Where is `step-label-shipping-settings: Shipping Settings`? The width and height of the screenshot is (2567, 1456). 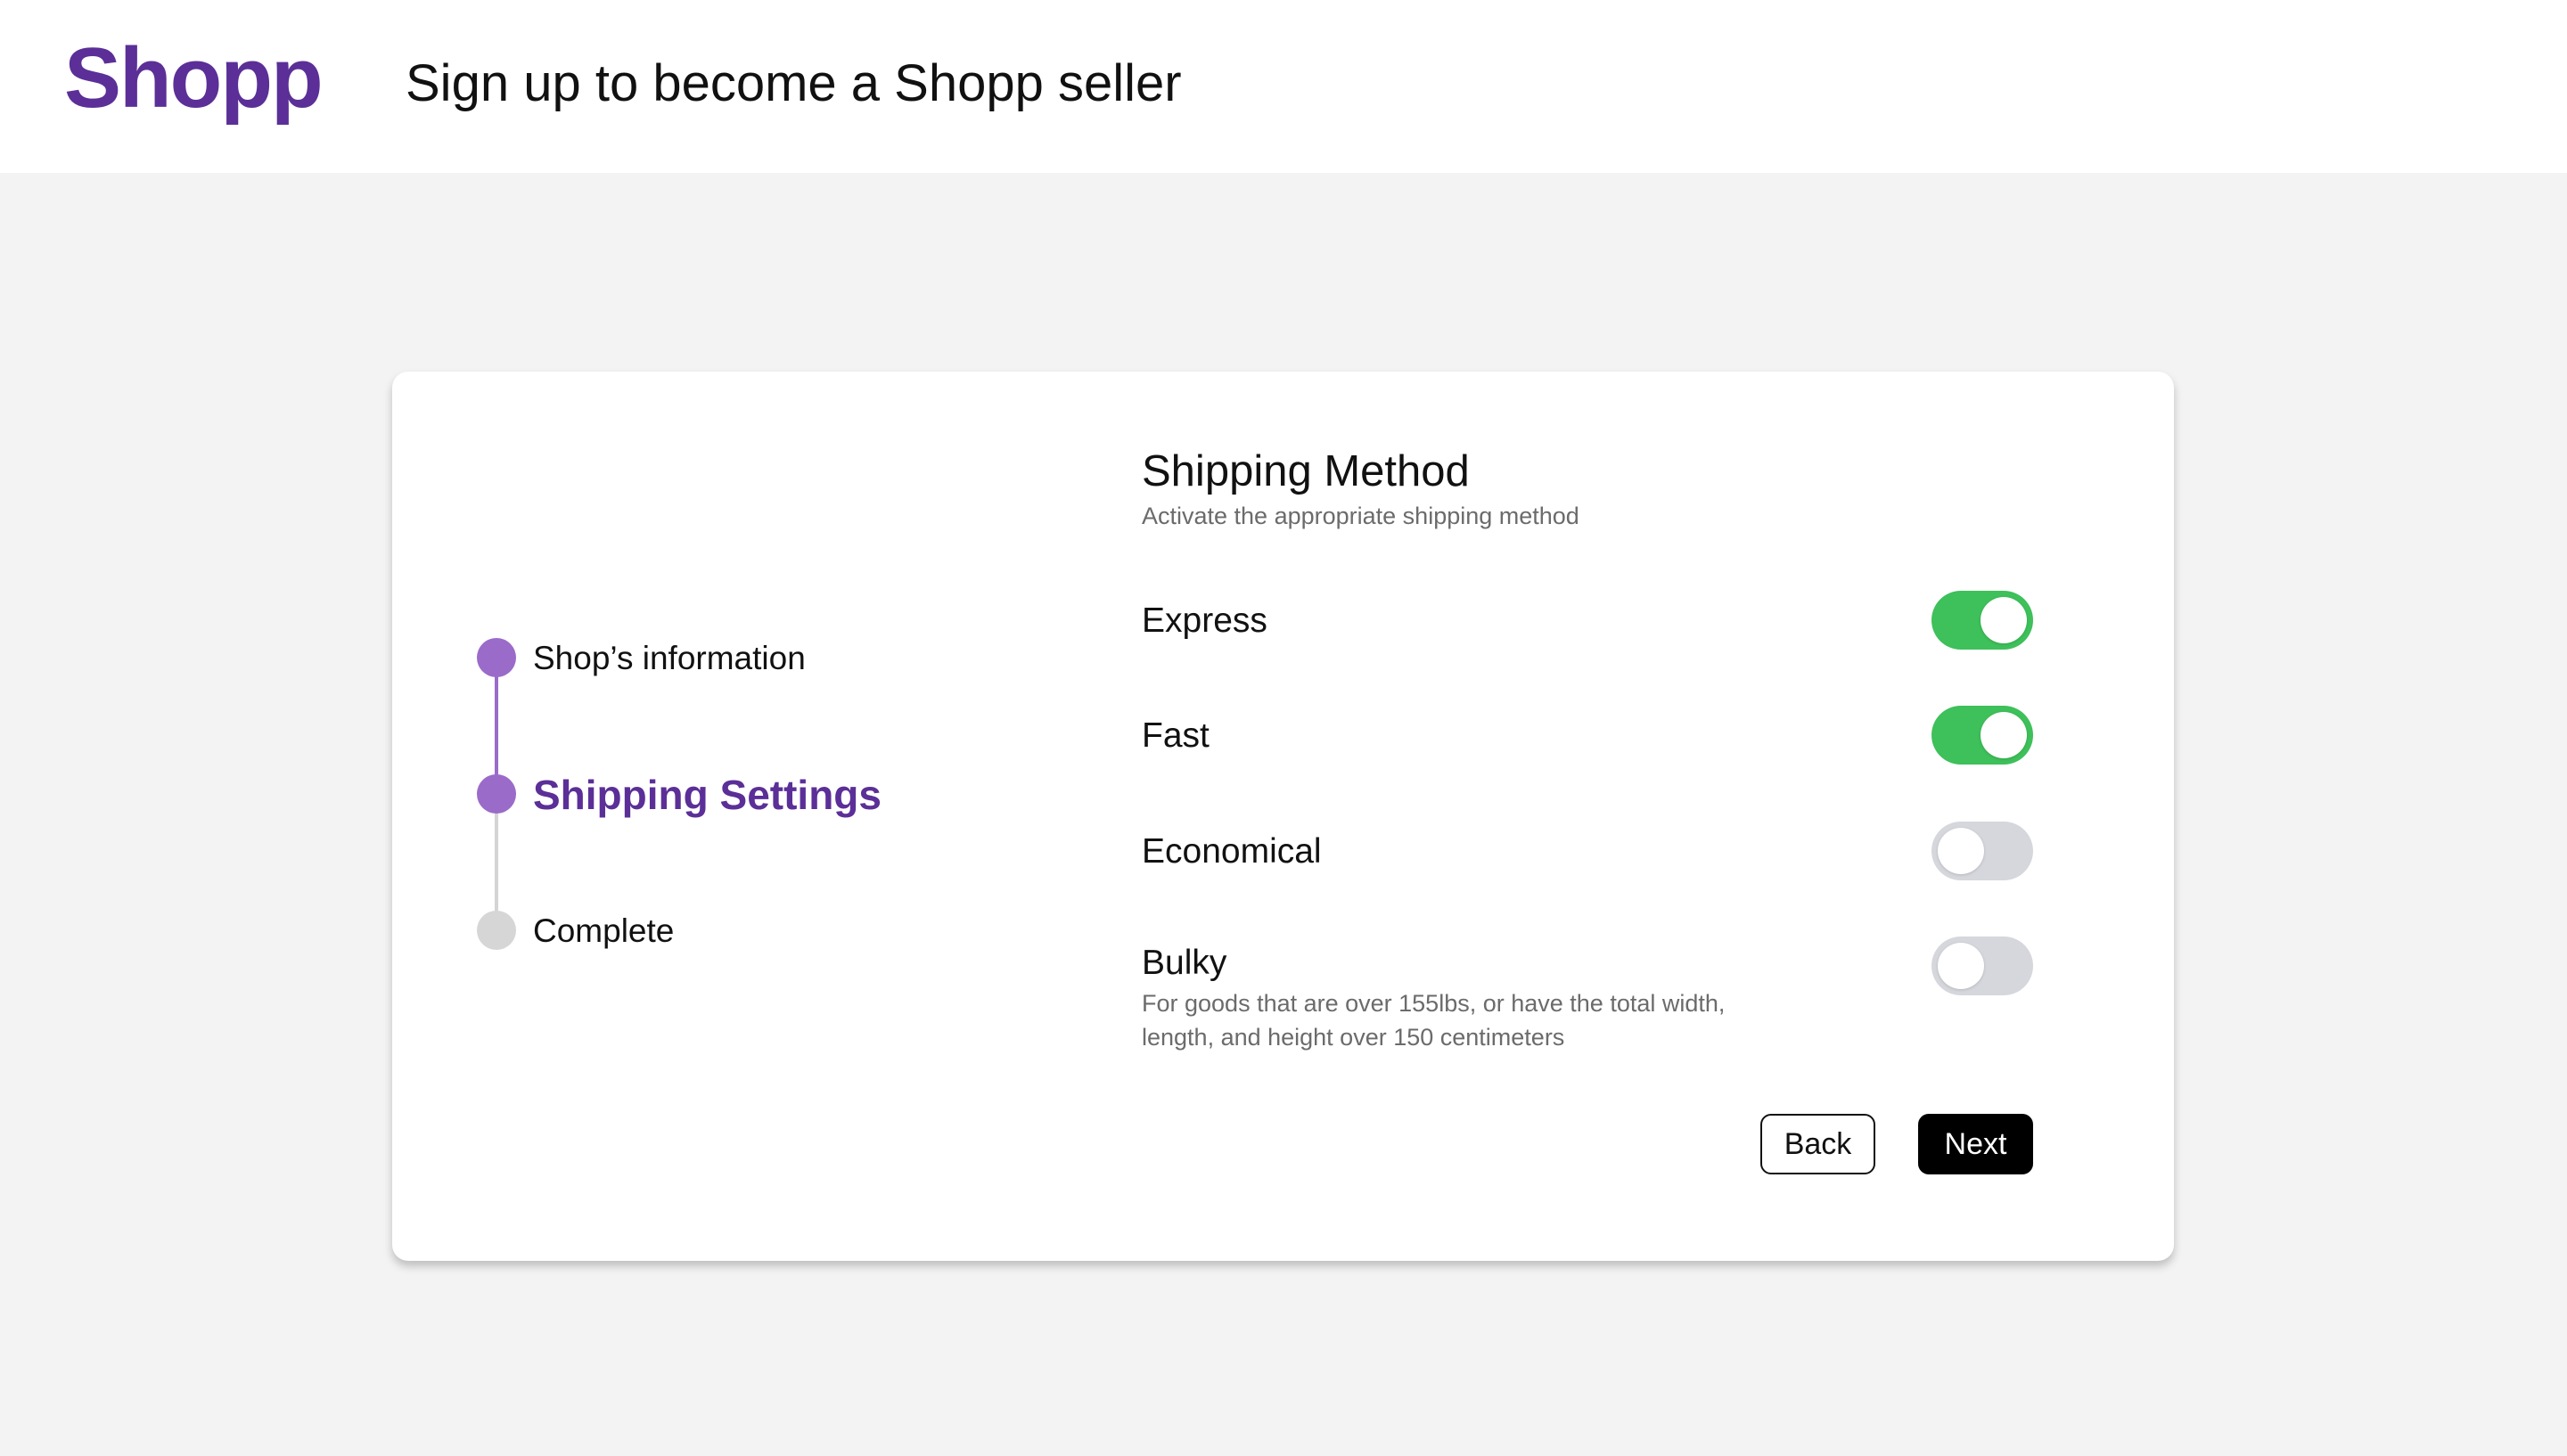 step-label-shipping-settings: Shipping Settings is located at coordinates (707, 795).